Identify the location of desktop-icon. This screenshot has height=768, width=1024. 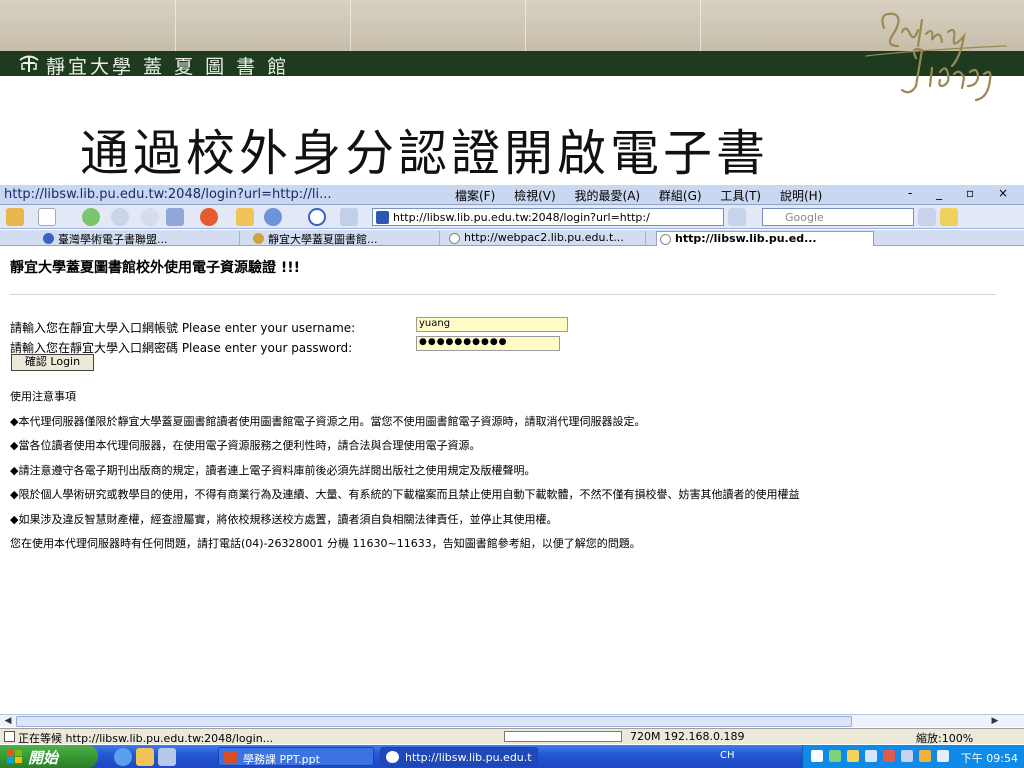
(167, 757).